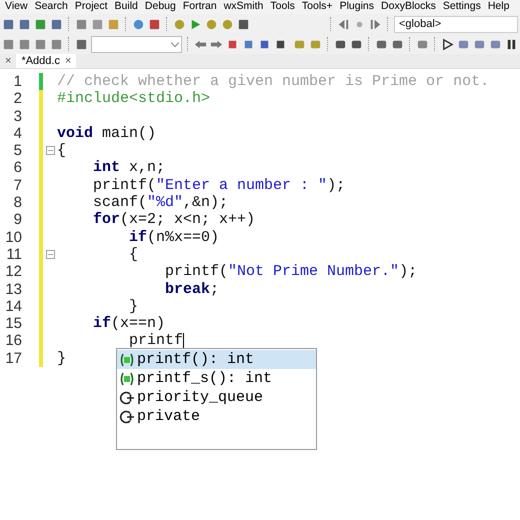 The width and height of the screenshot is (520, 520). What do you see at coordinates (216, 378) in the screenshot?
I see `suggestion-item: printf_s(): int` at bounding box center [216, 378].